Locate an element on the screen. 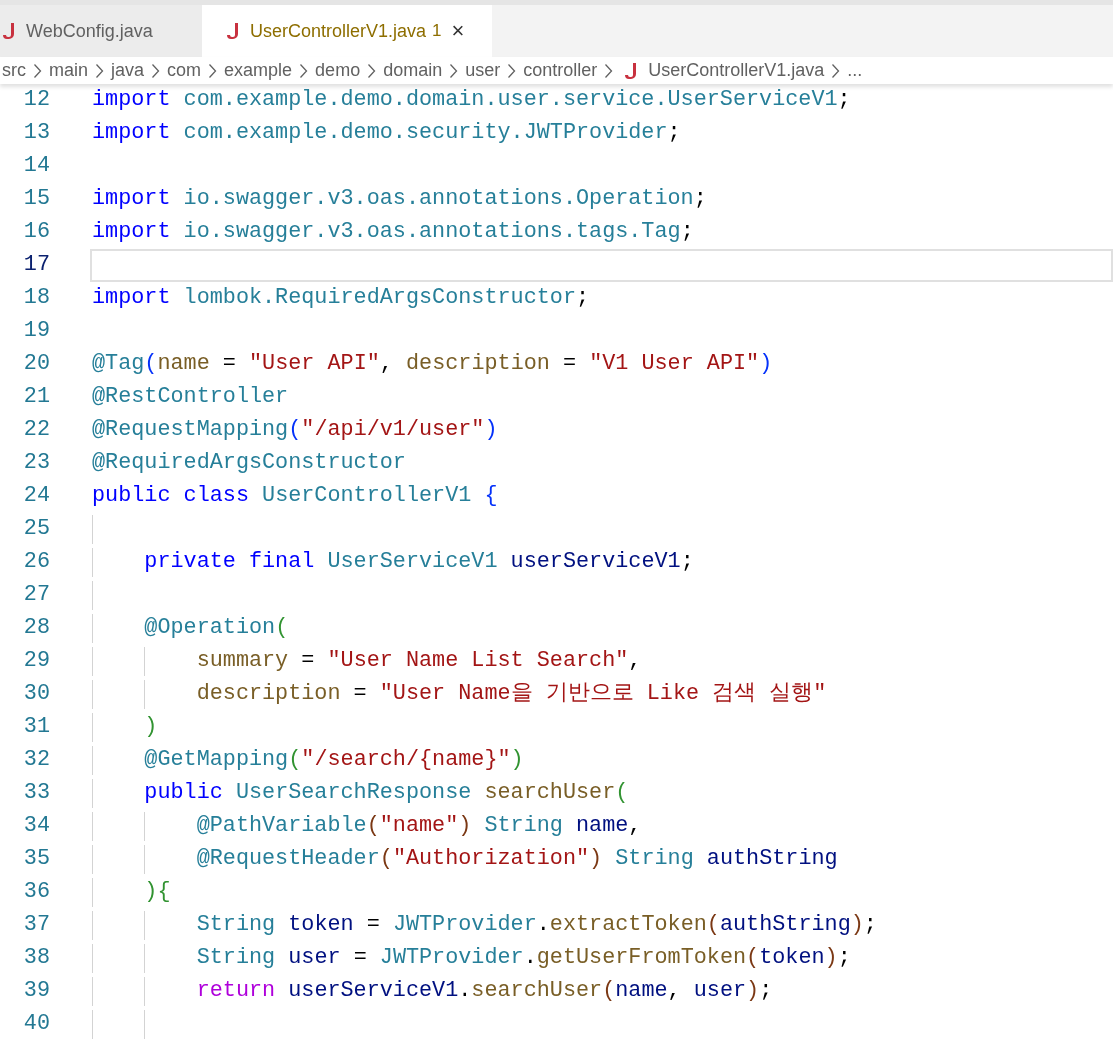 The height and width of the screenshot is (1060, 1113). breadcrumb-item: com is located at coordinates (184, 70).